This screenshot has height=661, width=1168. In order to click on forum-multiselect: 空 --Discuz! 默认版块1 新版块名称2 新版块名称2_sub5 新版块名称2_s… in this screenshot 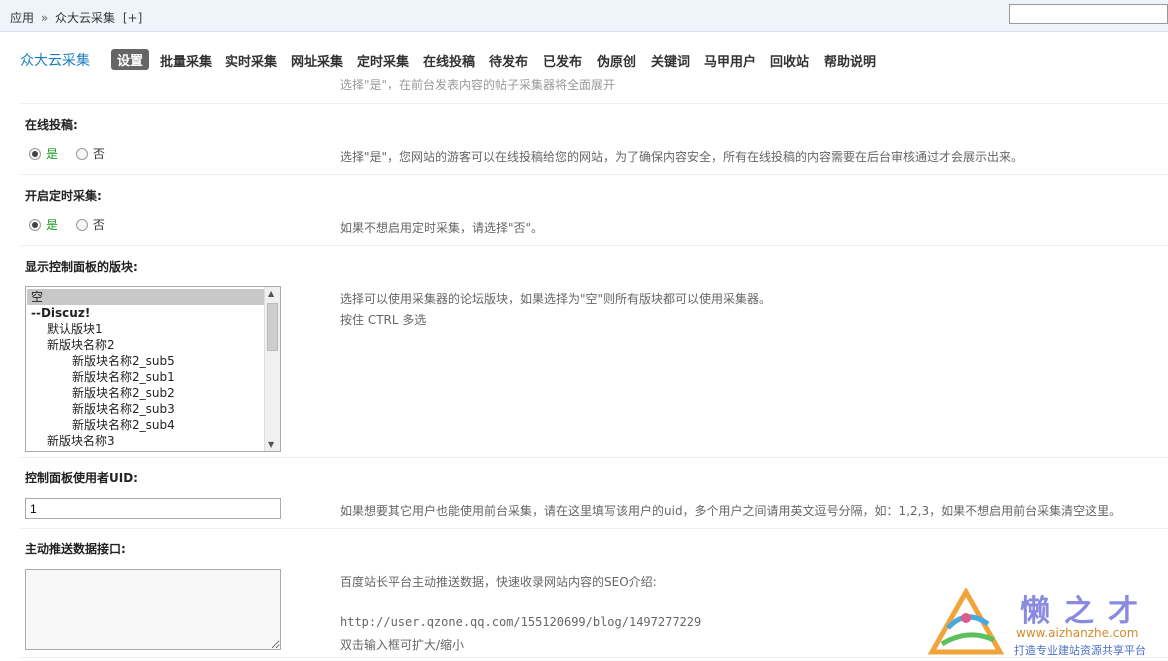, I will do `click(153, 369)`.